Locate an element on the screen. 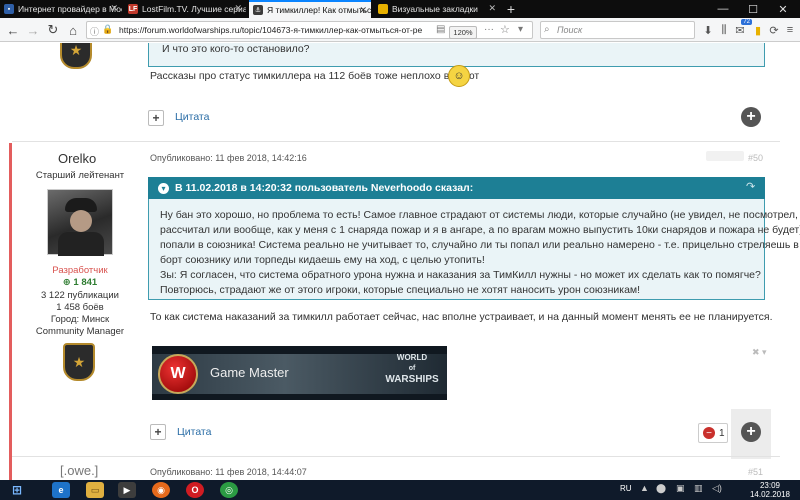 This screenshot has height=500, width=800. wows-icon: ⚓ is located at coordinates (258, 10).